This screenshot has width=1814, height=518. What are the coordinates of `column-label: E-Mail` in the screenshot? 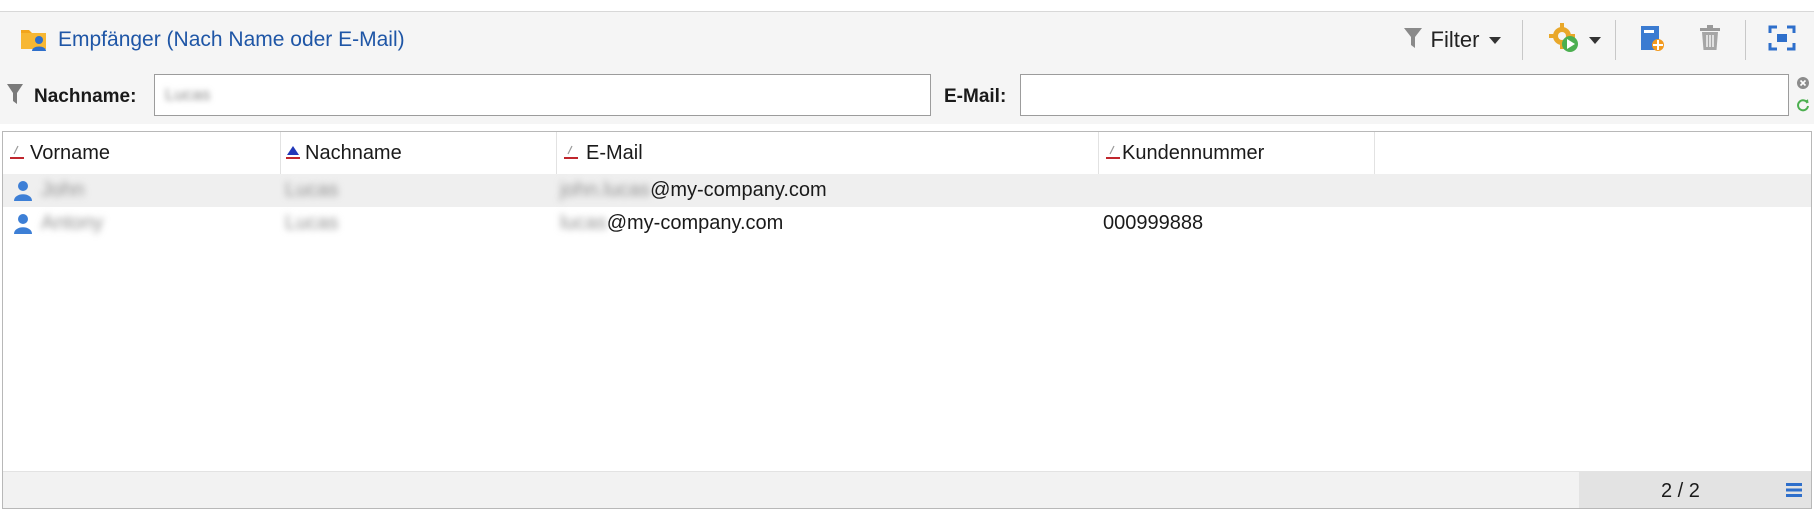 It's located at (614, 152).